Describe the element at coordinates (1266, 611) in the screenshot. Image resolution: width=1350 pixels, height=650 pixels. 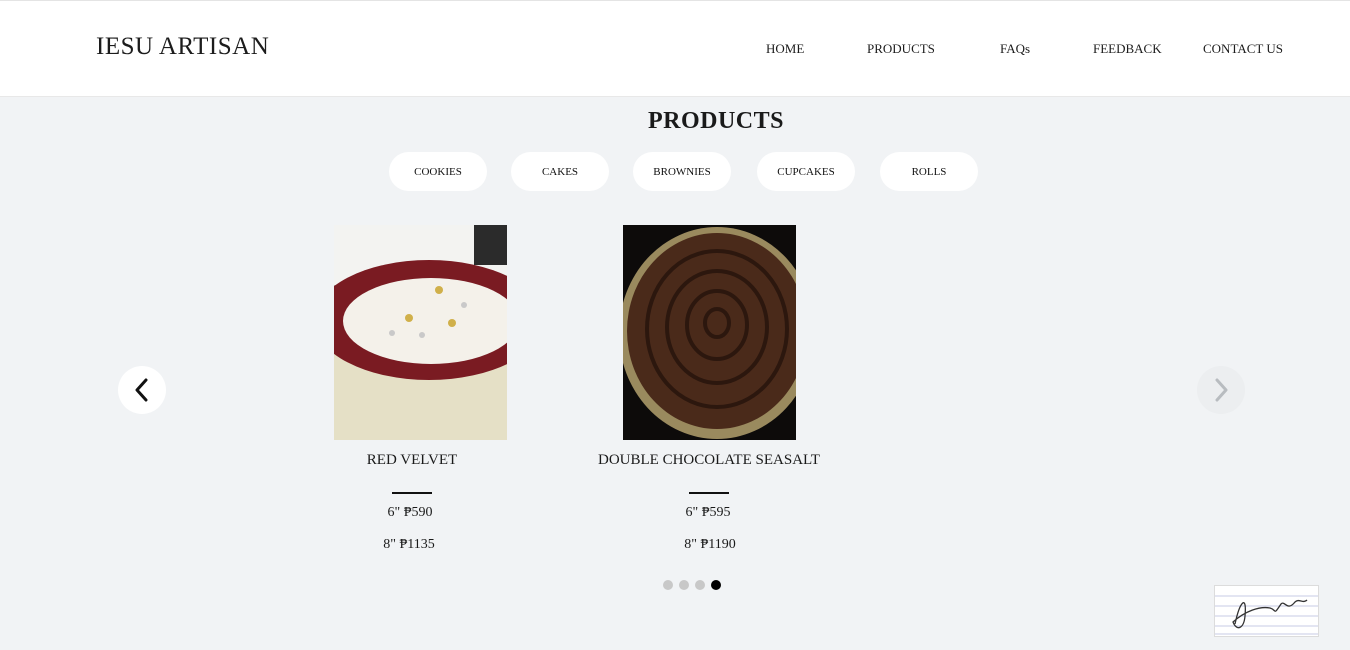
I see `signature-badge` at that location.